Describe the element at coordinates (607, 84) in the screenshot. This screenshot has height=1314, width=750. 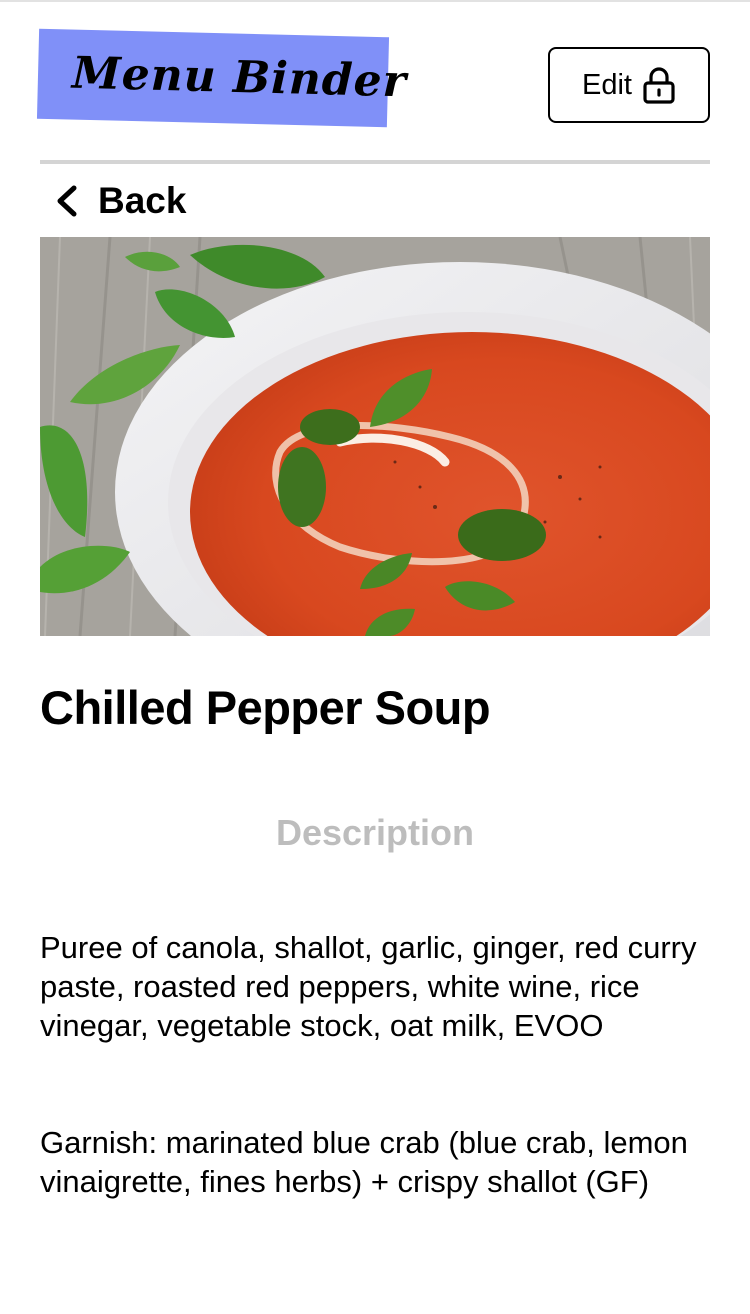
I see `edit-button-label: Edit` at that location.